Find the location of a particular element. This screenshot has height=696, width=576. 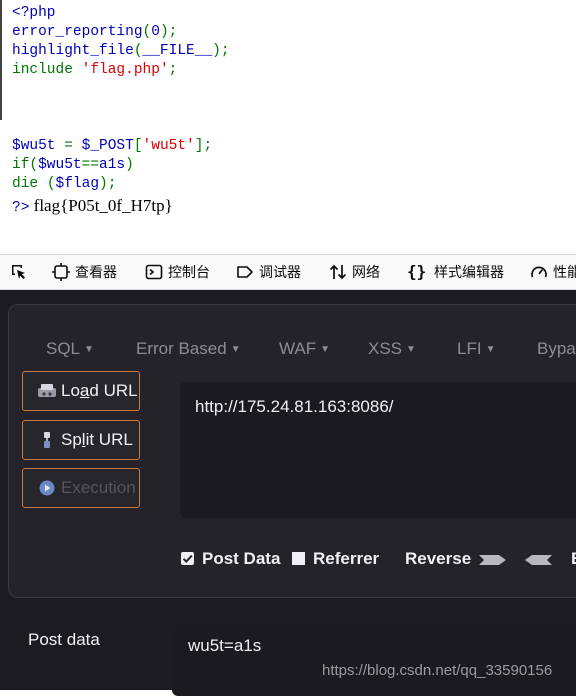

menu-label: SQL is located at coordinates (63, 348).